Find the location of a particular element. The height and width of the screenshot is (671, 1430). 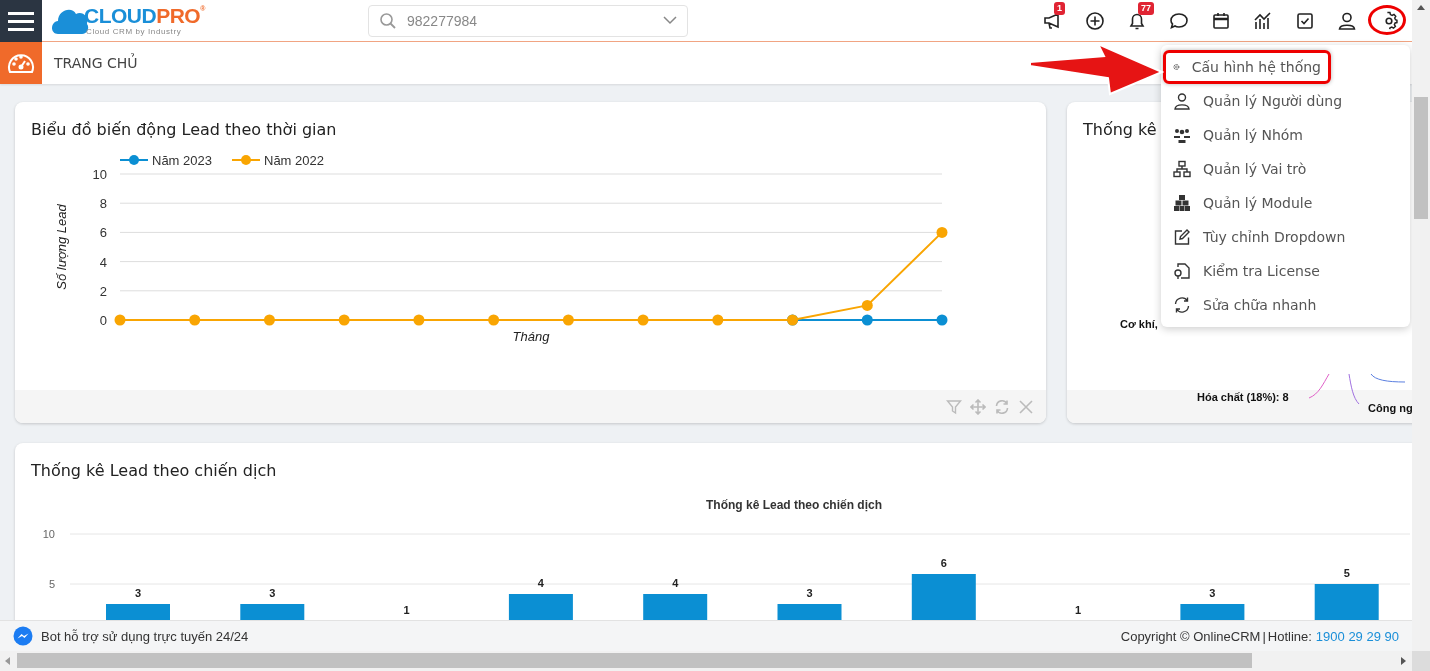

notification-badge: 77 is located at coordinates (1146, 8).